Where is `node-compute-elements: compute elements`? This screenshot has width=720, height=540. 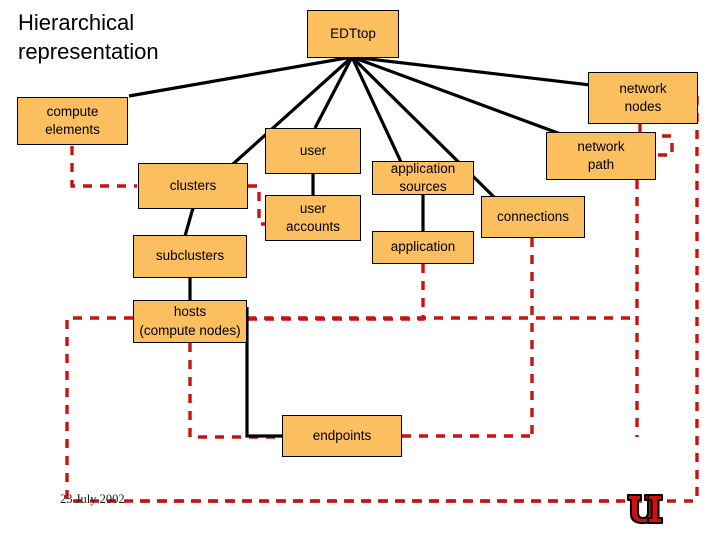 node-compute-elements: compute elements is located at coordinates (72, 121).